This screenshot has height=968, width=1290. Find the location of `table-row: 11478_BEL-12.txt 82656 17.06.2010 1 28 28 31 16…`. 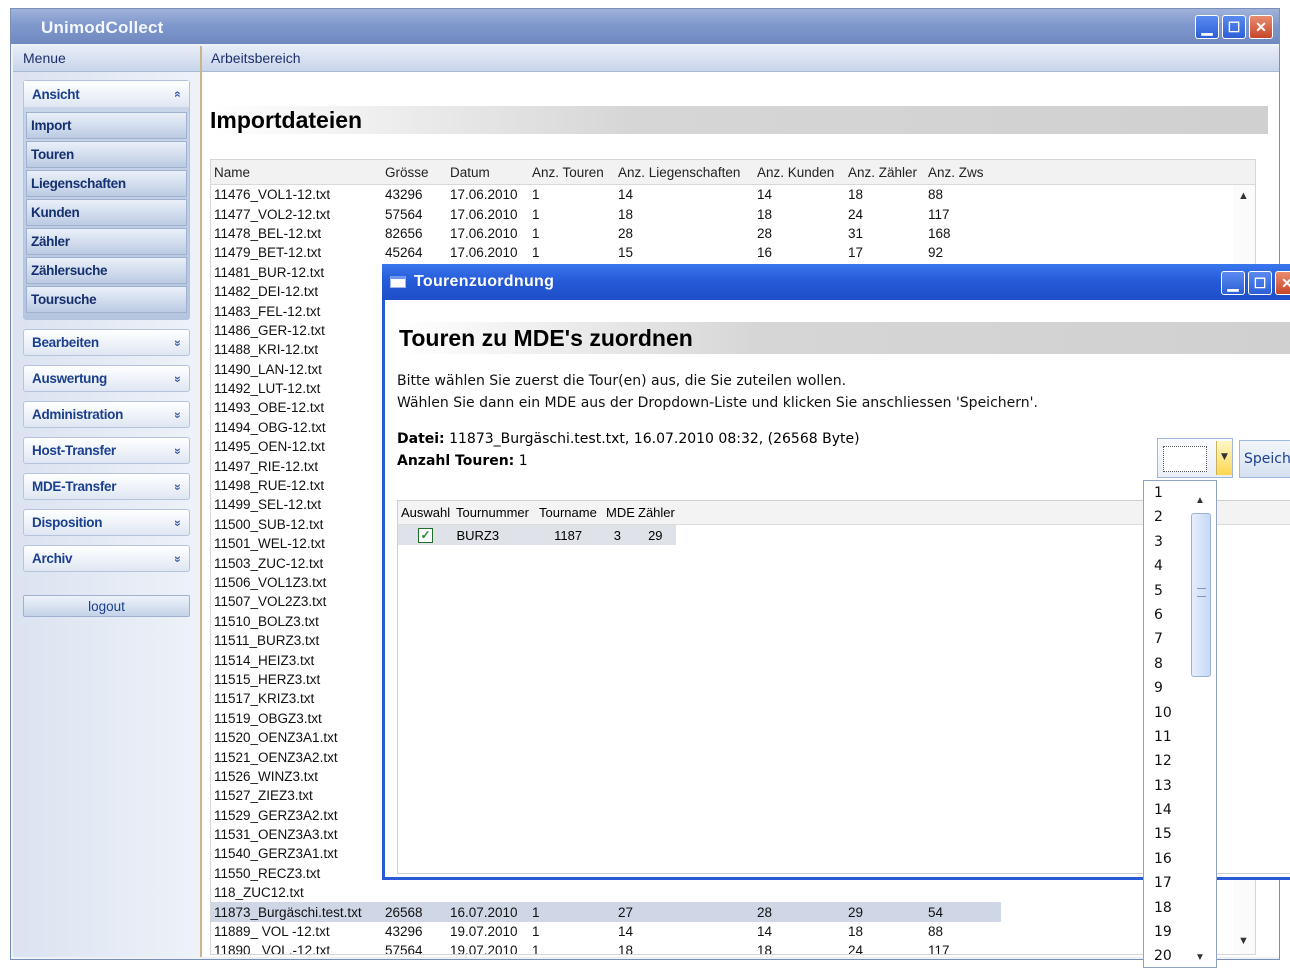

table-row: 11478_BEL-12.txt 82656 17.06.2010 1 28 28 31 16… is located at coordinates (733, 233).